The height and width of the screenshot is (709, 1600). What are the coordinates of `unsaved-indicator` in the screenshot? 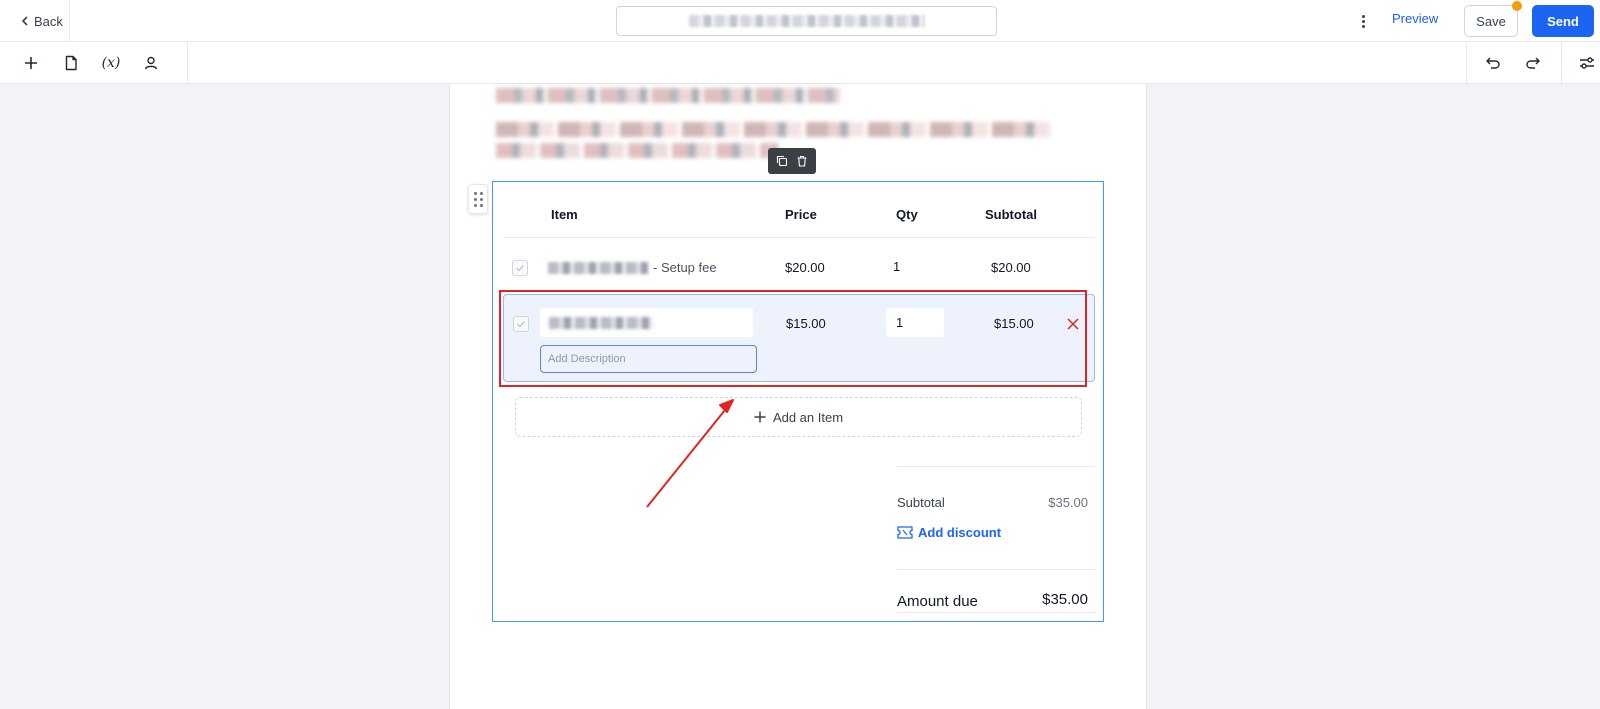 It's located at (1517, 6).